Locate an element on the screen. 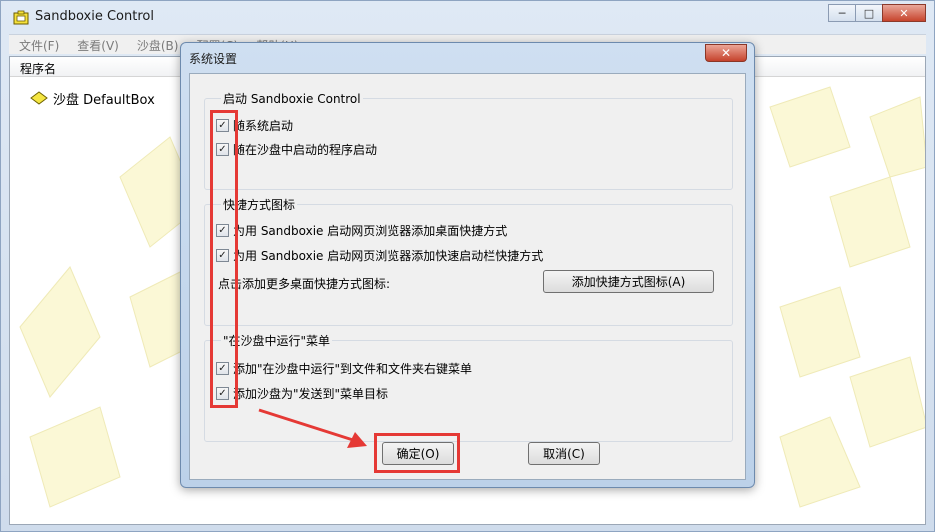  checkbox-label: 为用 Sandboxie 启动网页浏览器添加桌面快捷方式 is located at coordinates (370, 231).